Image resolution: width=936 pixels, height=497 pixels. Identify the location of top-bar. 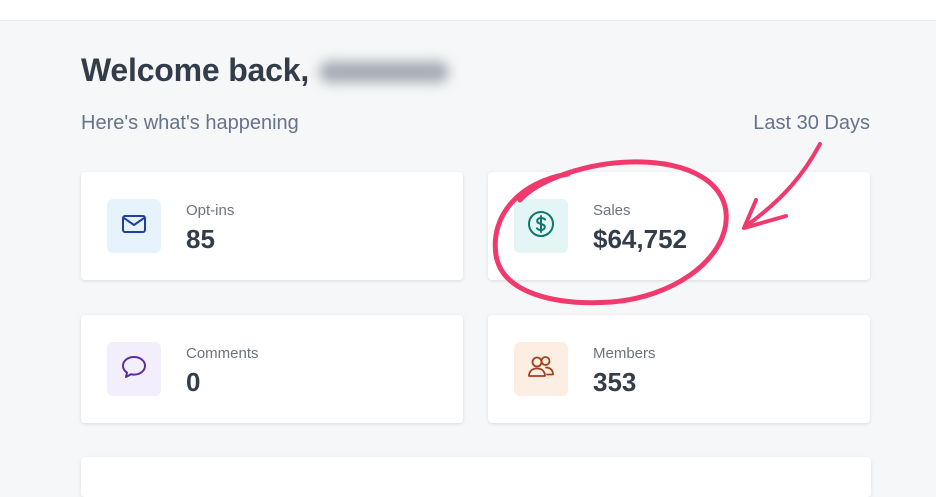
(468, 10).